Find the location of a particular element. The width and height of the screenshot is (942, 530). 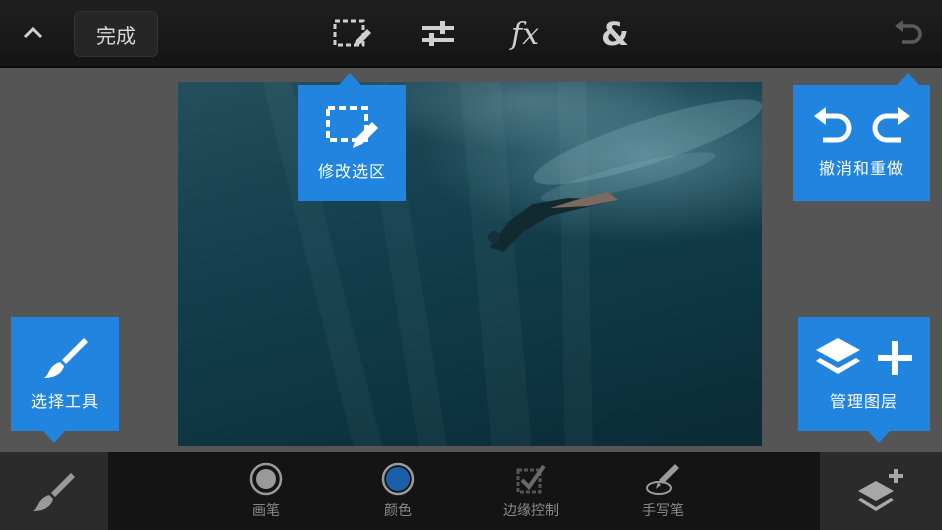

modify-selection-callout: 修改选区 is located at coordinates (352, 143).